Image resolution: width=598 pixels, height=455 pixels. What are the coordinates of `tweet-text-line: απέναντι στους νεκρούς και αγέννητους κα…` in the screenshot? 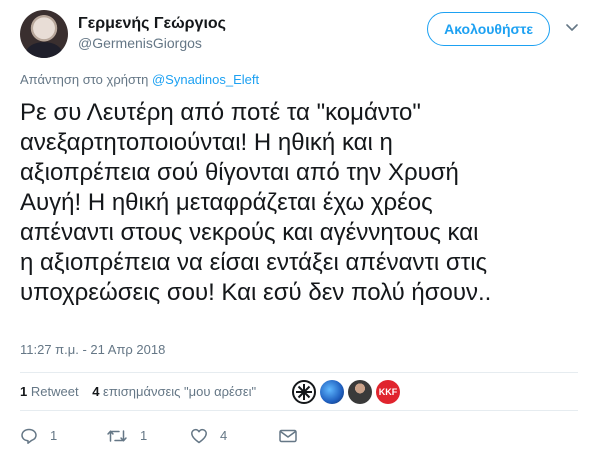 It's located at (249, 232).